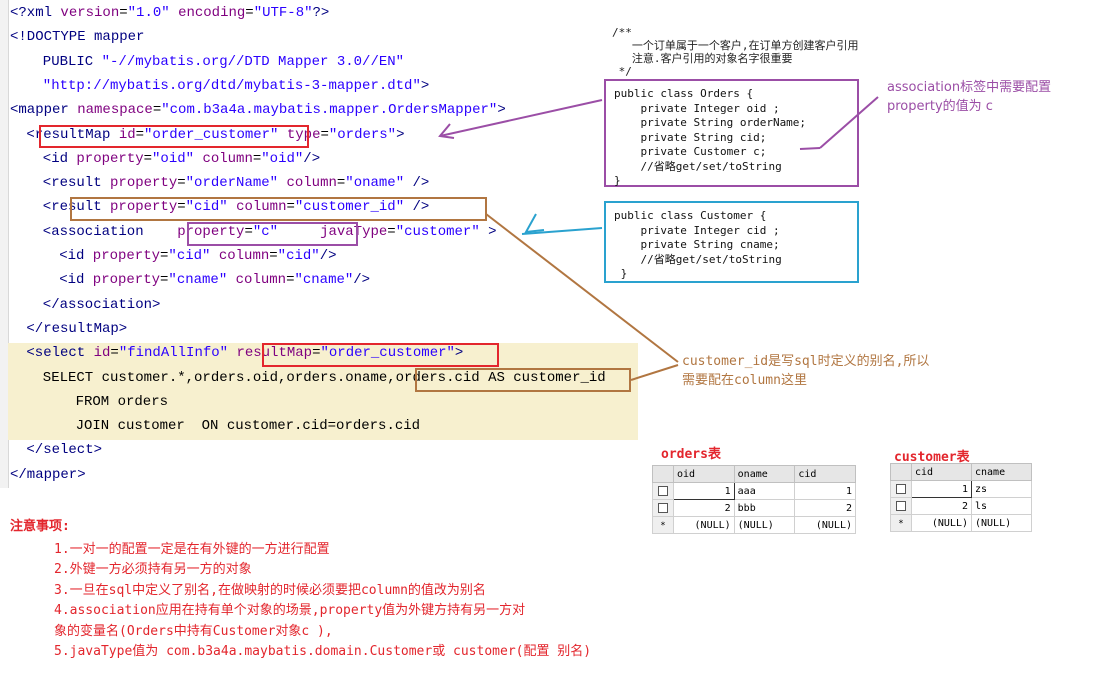 This screenshot has width=1100, height=678. What do you see at coordinates (40, 526) in the screenshot?
I see `notes-heading: 注意事项:` at bounding box center [40, 526].